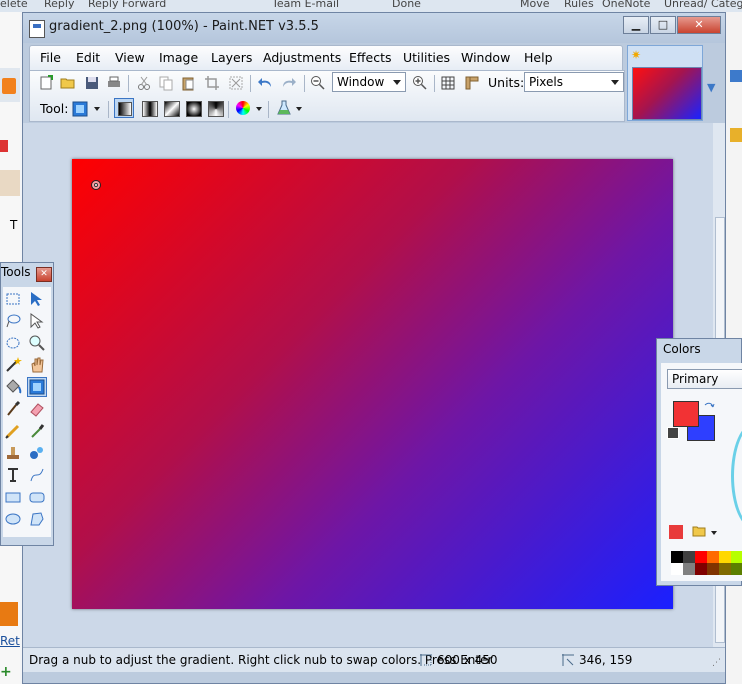 This screenshot has width=742, height=684. I want to click on copy-icon, so click(166, 83).